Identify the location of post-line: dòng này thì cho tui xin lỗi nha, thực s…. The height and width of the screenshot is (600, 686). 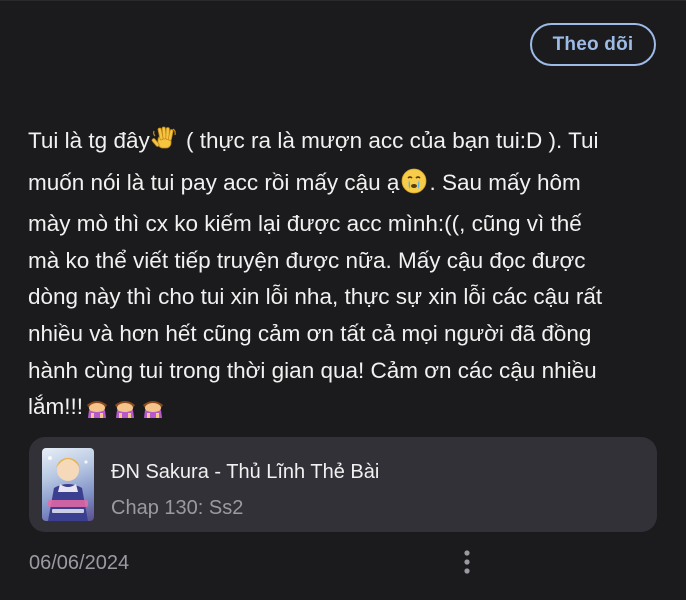
(315, 297).